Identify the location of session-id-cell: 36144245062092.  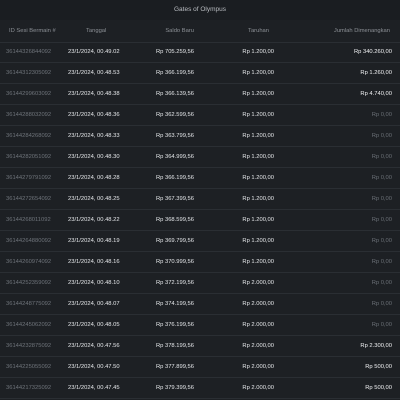
(29, 325).